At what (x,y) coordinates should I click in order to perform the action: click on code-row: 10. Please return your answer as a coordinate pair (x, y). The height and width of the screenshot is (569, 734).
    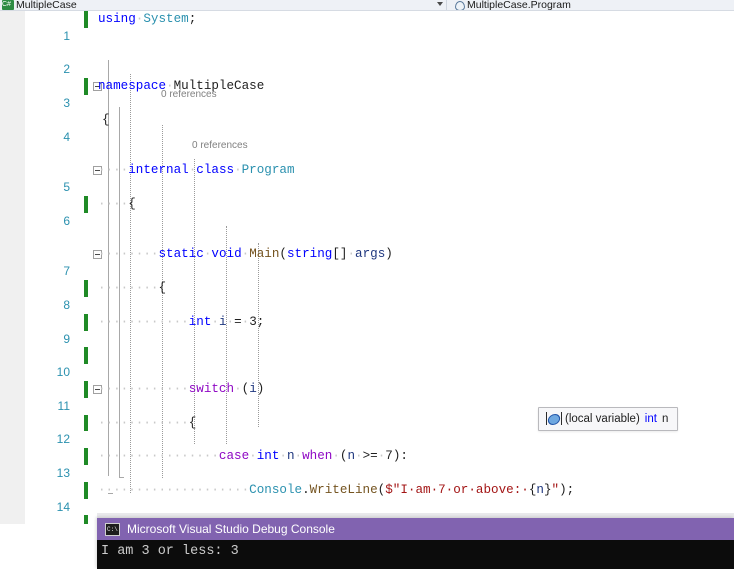
    Looking at the image, I should click on (380, 363).